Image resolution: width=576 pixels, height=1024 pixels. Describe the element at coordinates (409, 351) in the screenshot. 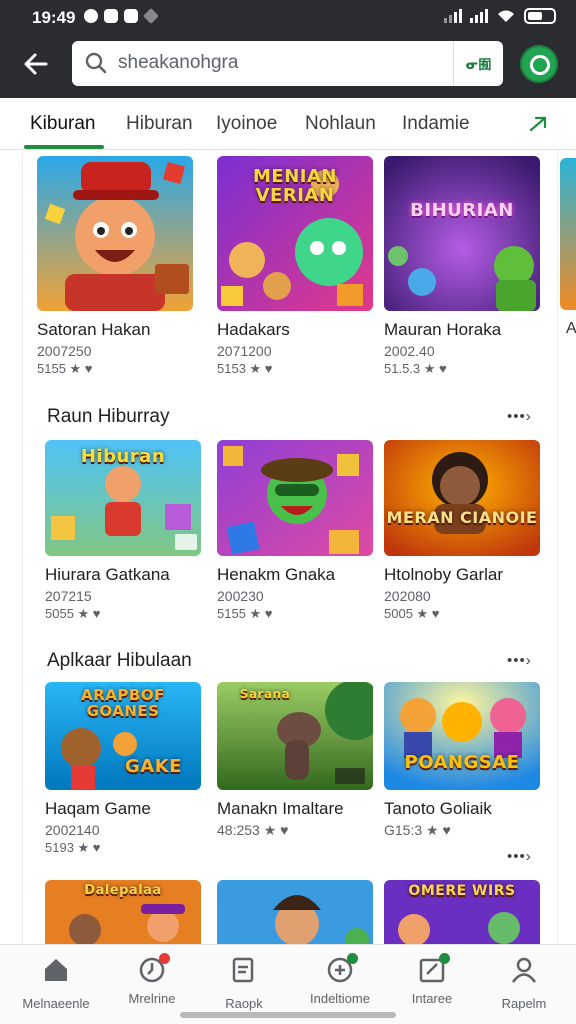

I see `app-downloads: 2002.40` at that location.